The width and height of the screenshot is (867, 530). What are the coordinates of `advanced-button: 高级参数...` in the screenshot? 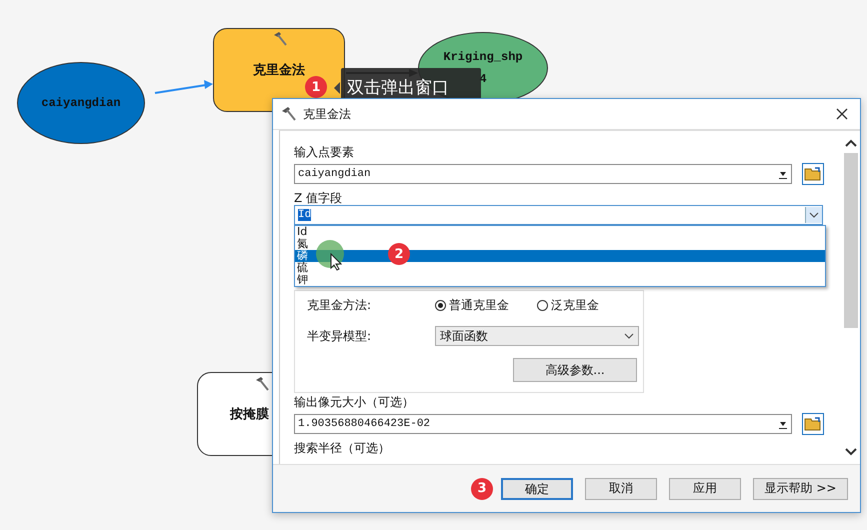 It's located at (575, 370).